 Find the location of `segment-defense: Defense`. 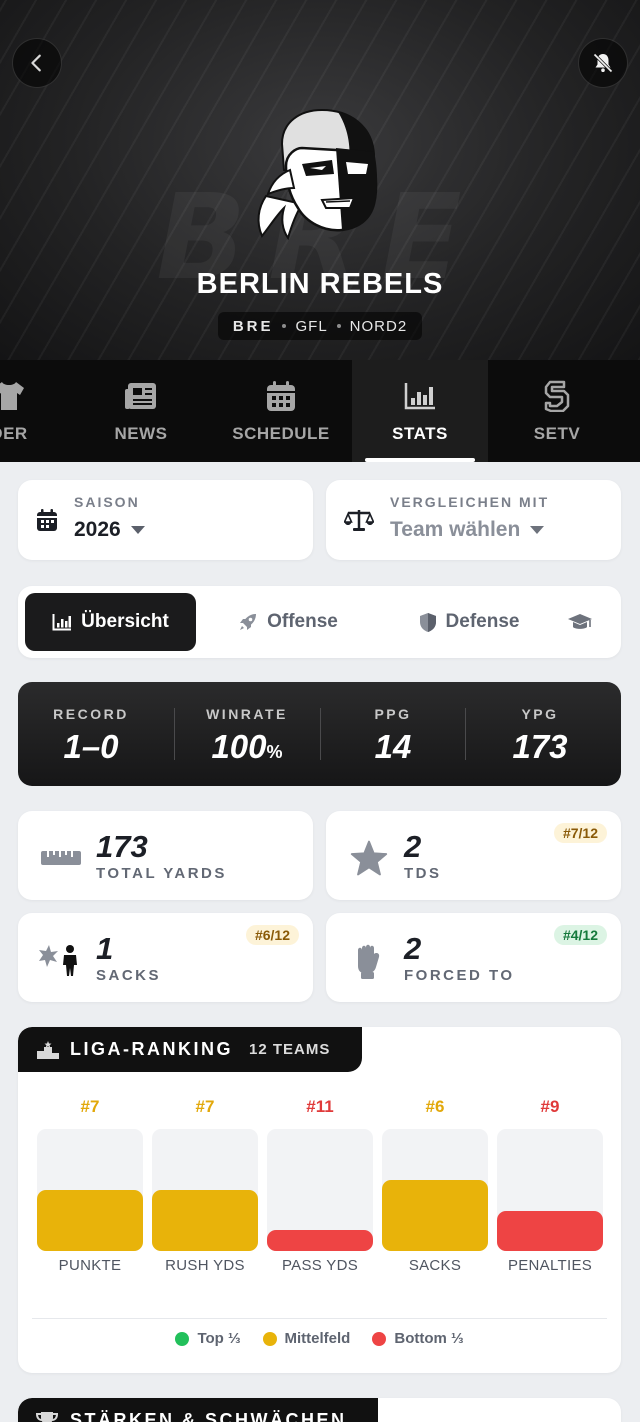

segment-defense: Defense is located at coordinates (469, 622).